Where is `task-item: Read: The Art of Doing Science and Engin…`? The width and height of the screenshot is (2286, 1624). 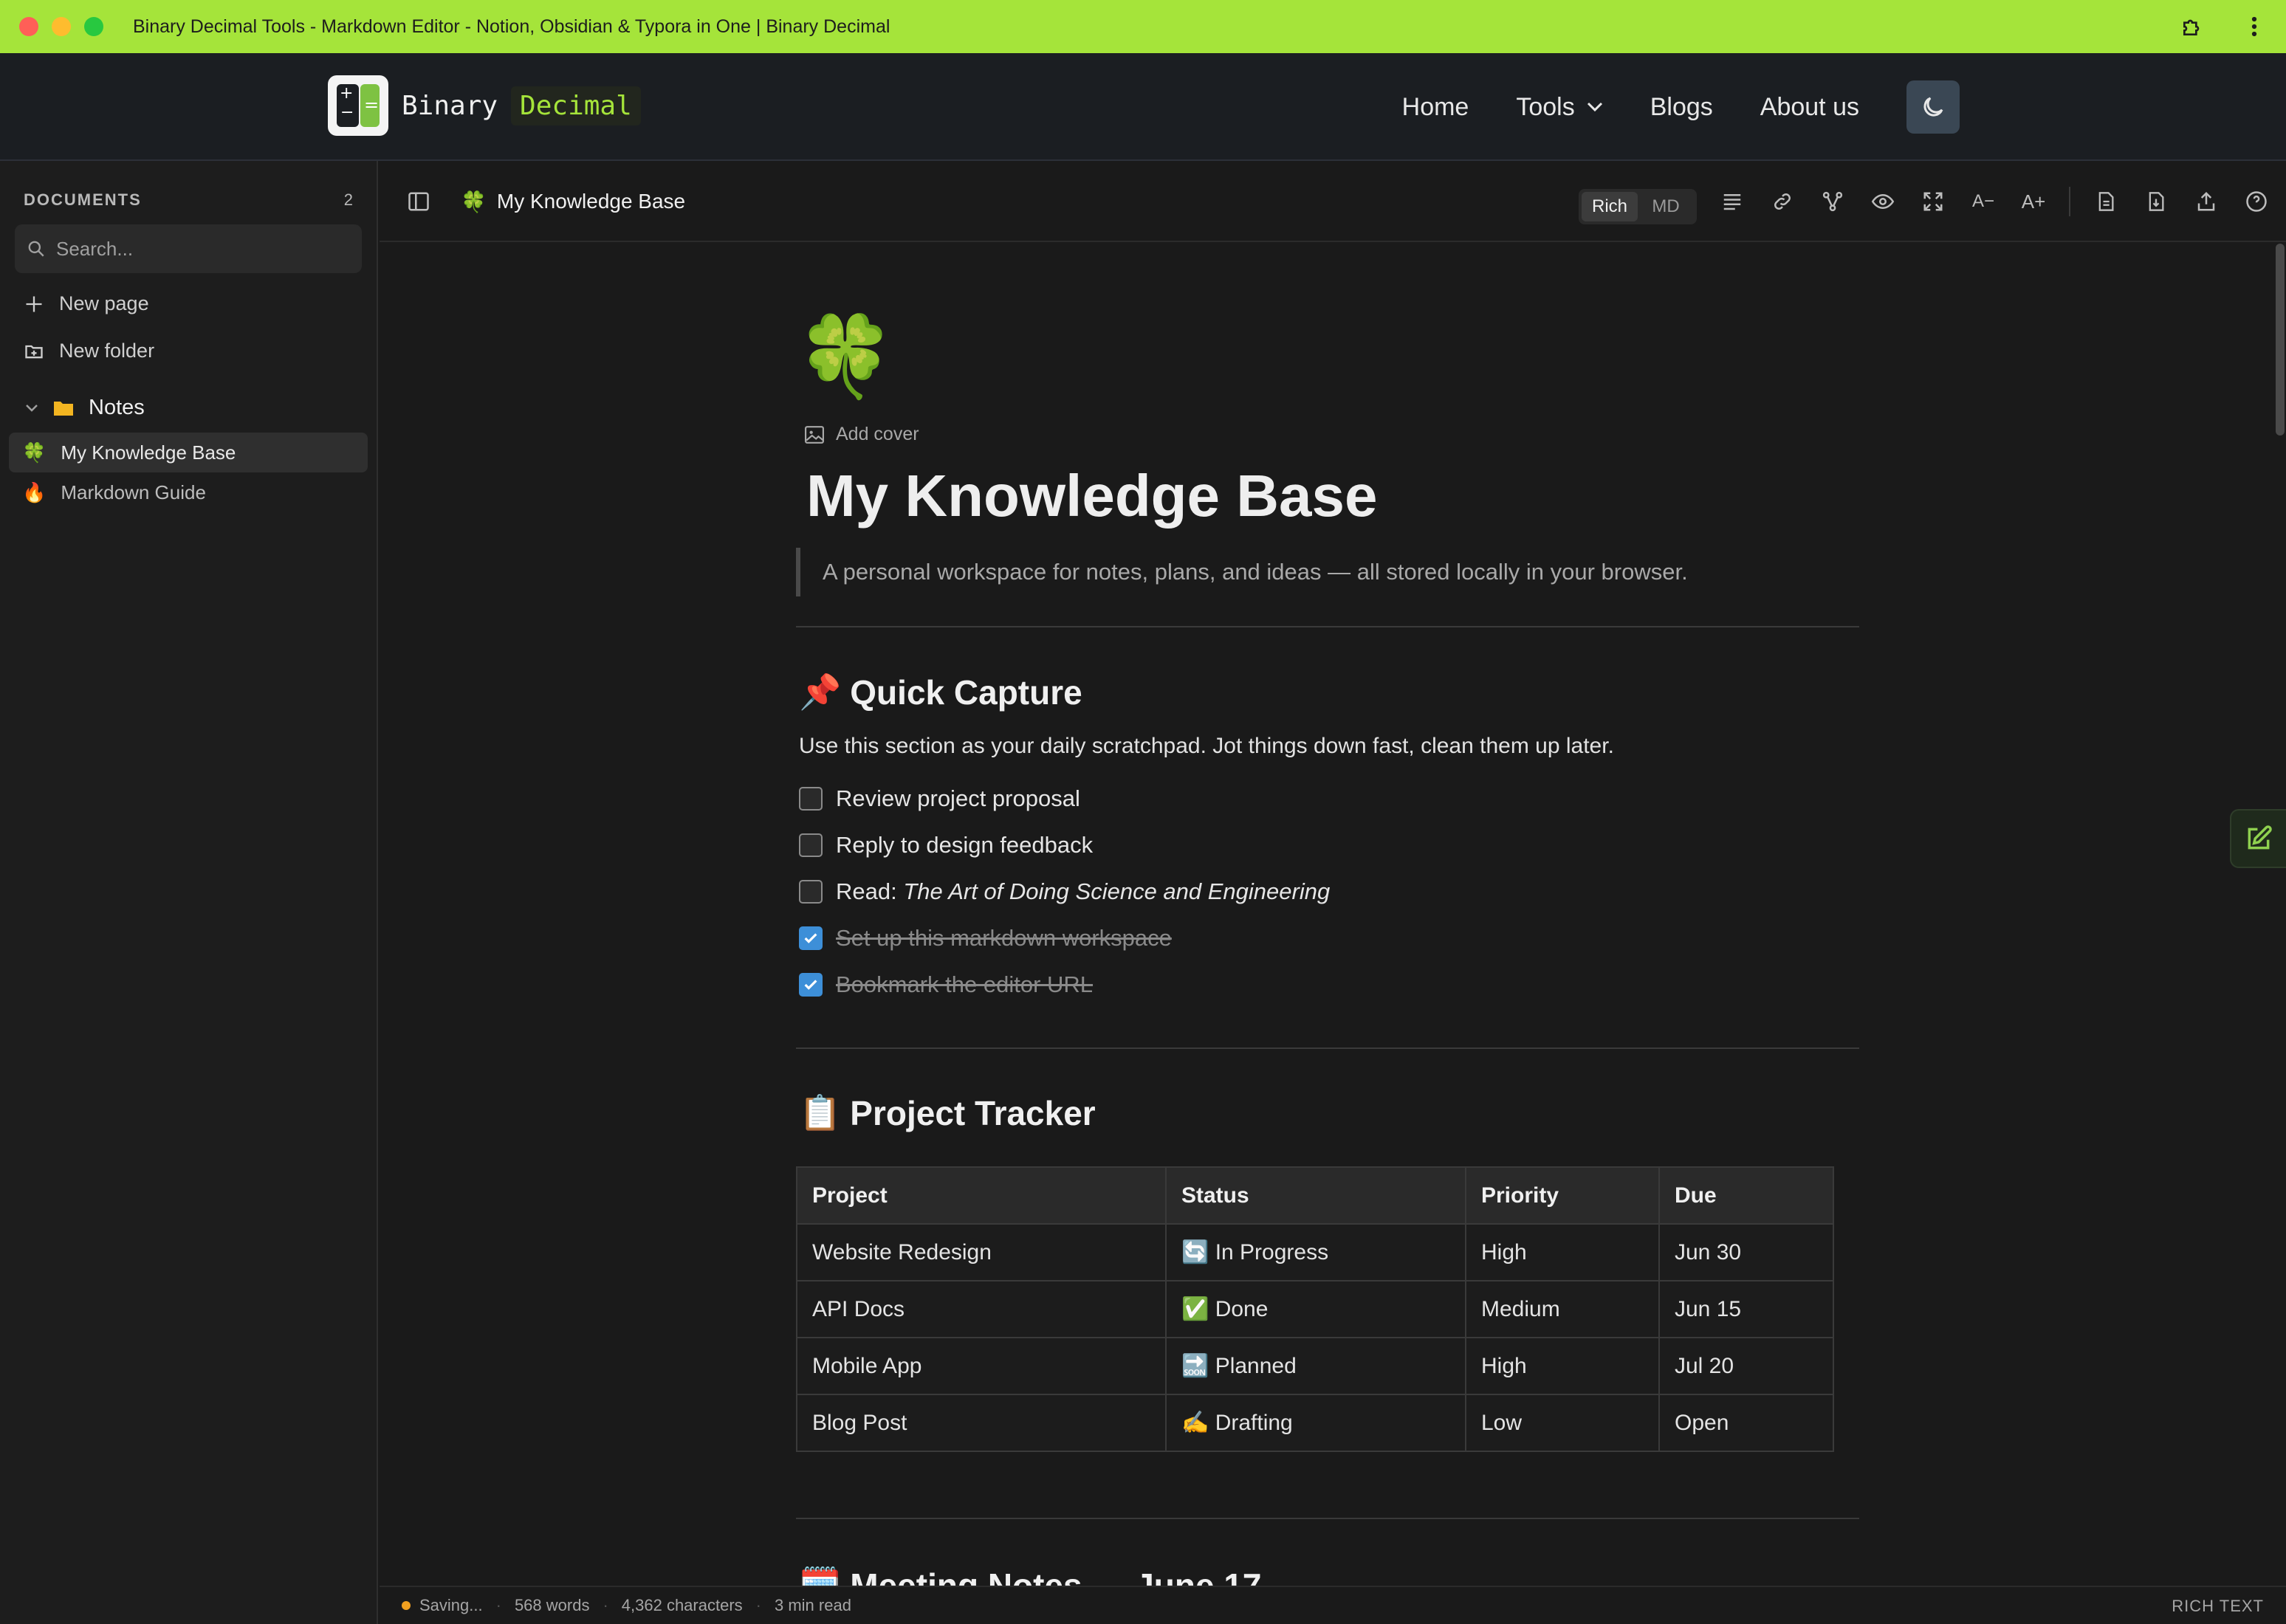
task-item: Read: The Art of Doing Science and Engin… is located at coordinates (1064, 891).